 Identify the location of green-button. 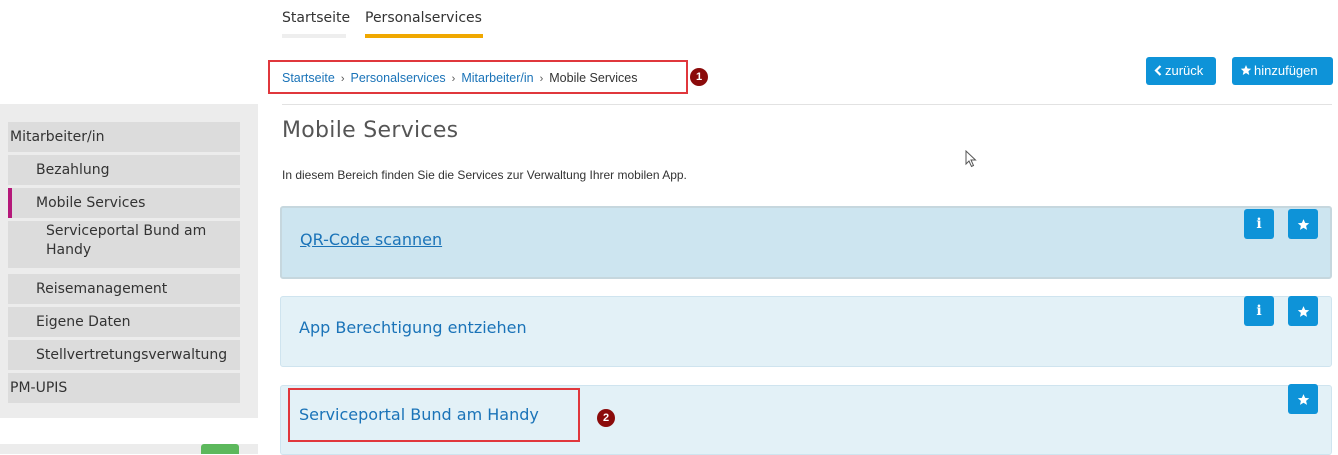
(220, 449).